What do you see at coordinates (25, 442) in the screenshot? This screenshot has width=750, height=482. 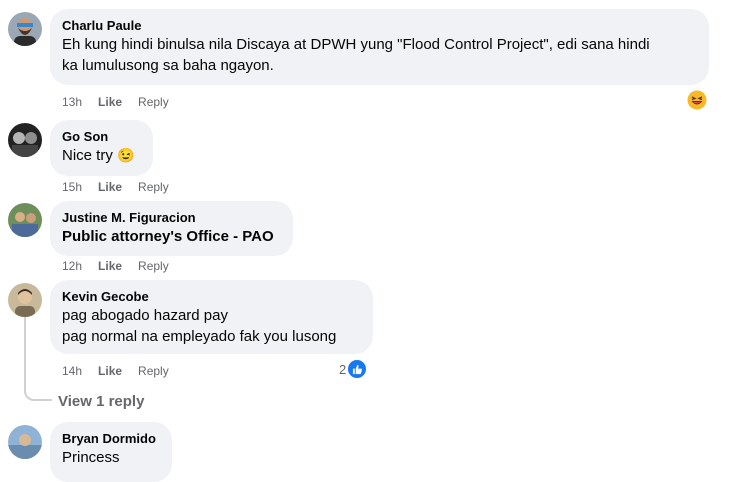 I see `avatar-bryan-dormido` at bounding box center [25, 442].